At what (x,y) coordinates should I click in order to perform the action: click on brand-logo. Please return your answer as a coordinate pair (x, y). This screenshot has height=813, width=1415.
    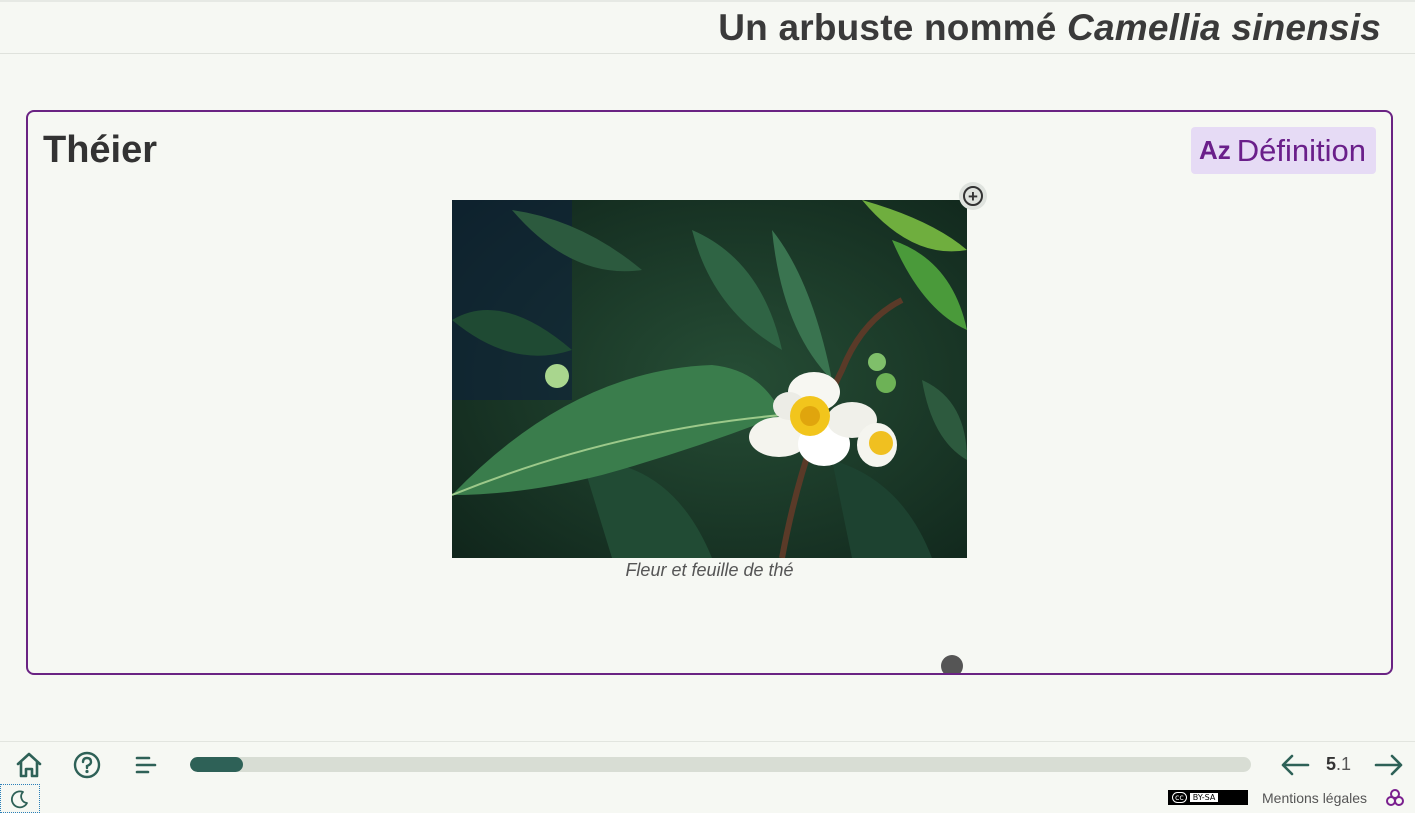
    Looking at the image, I should click on (1395, 798).